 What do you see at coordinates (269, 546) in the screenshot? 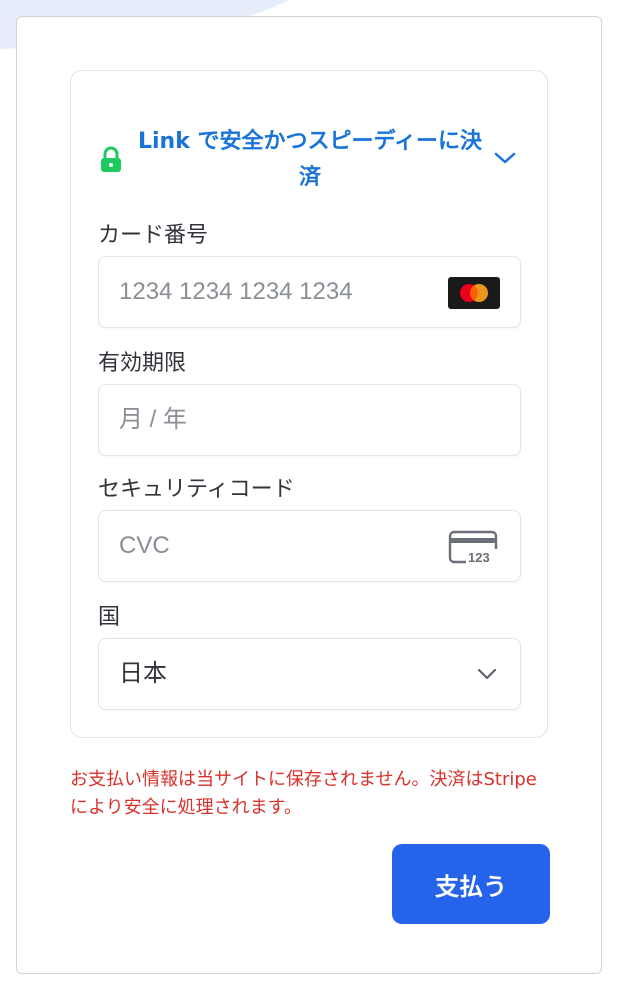
I see `cvc-input` at bounding box center [269, 546].